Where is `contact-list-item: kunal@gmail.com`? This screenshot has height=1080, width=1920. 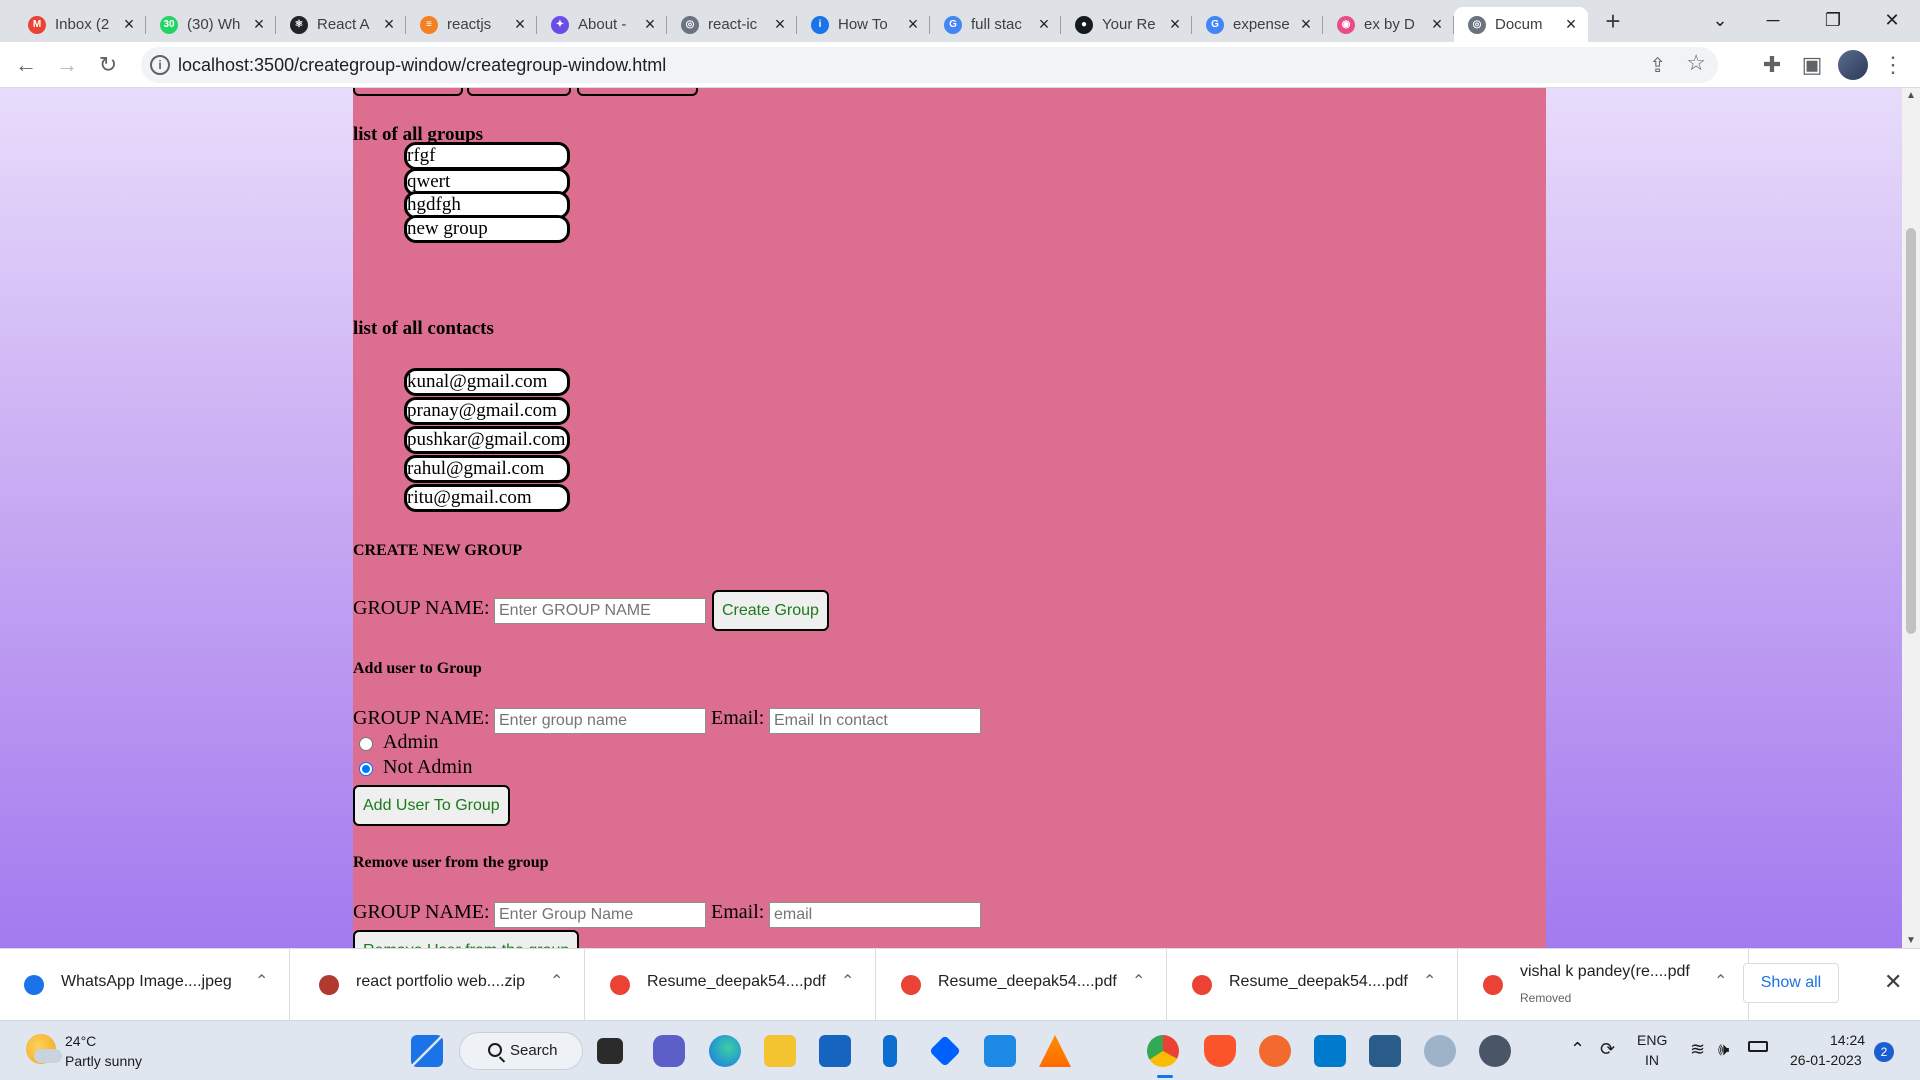
contact-list-item: kunal@gmail.com is located at coordinates (487, 382).